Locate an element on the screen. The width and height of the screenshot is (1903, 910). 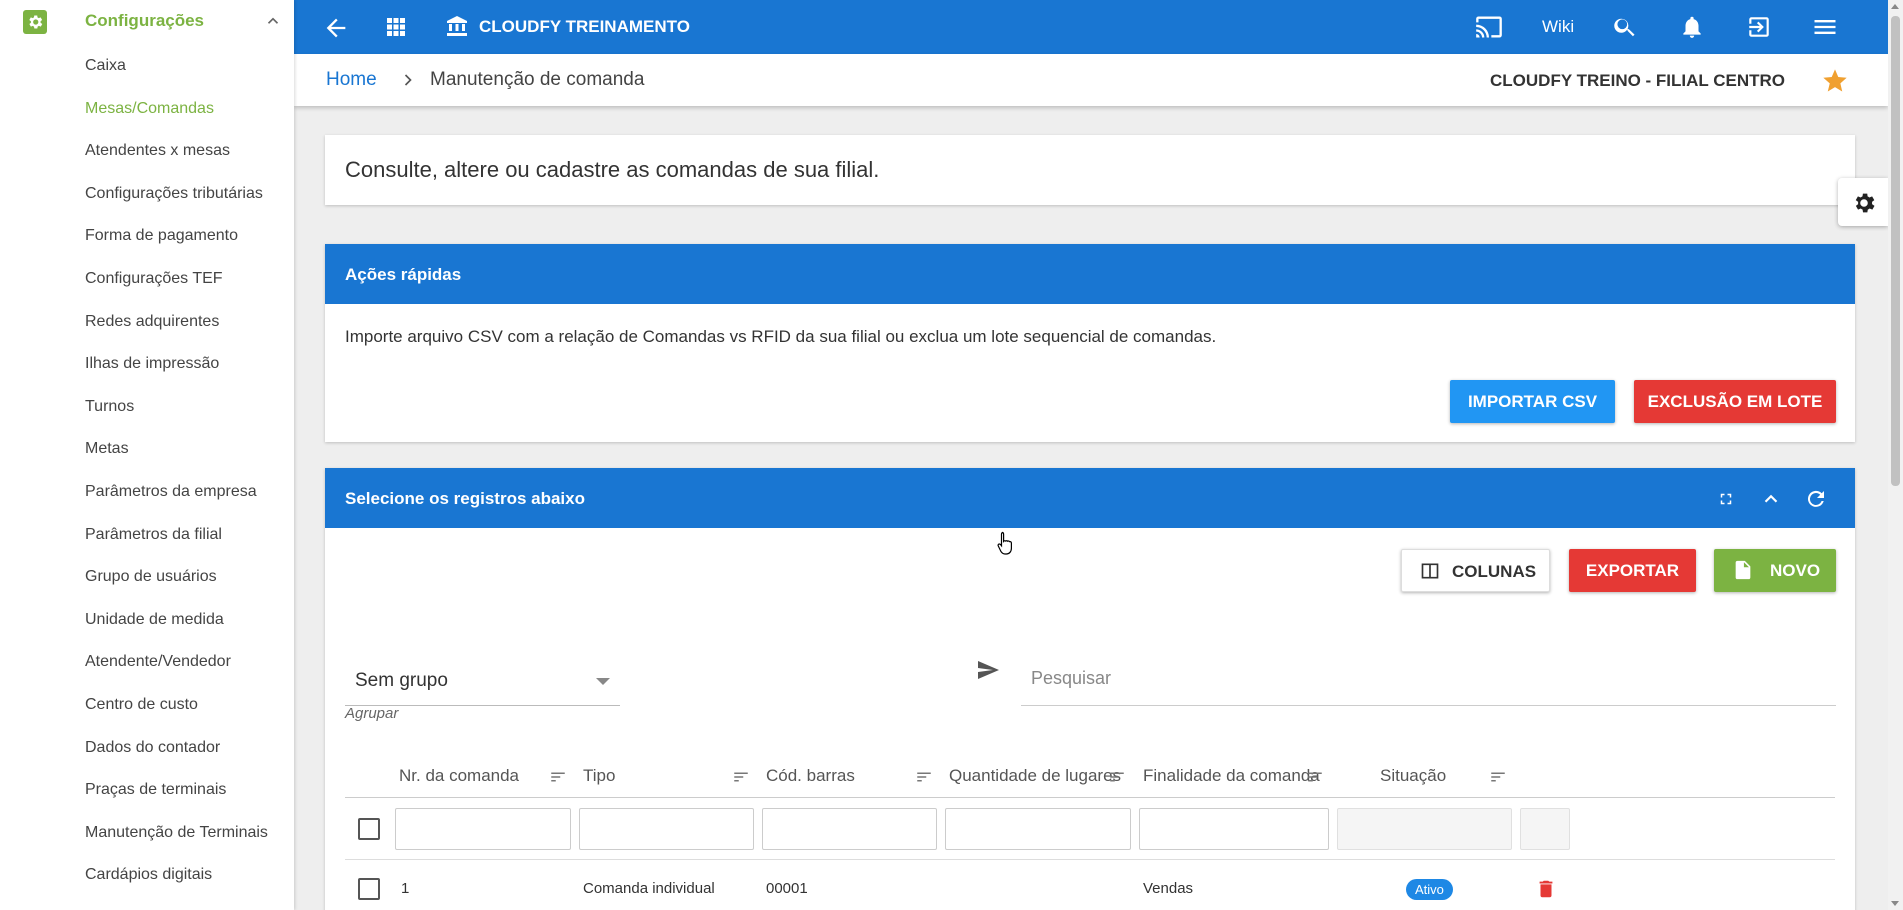
sidebar-item: Caixa is located at coordinates (147, 66).